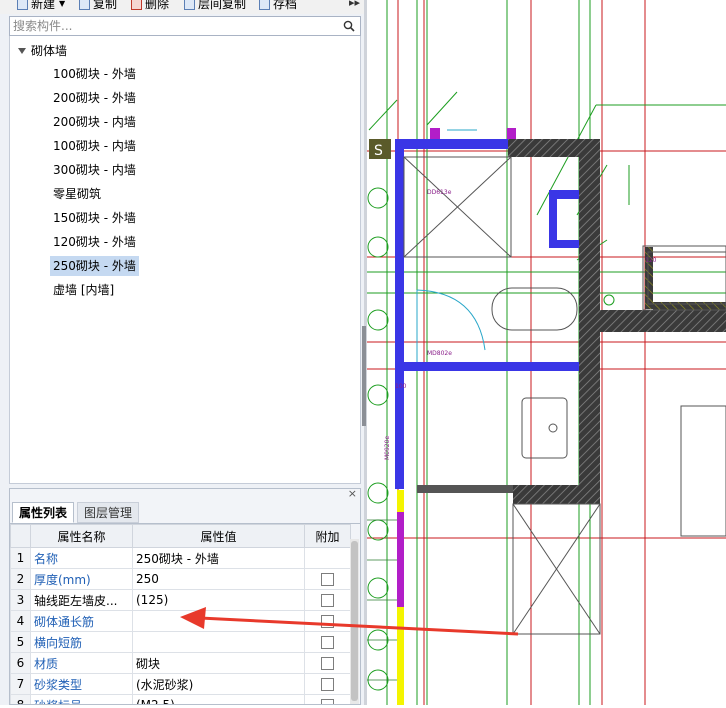 The height and width of the screenshot is (708, 726). I want to click on new-button: 新建 ▼, so click(41, 6).